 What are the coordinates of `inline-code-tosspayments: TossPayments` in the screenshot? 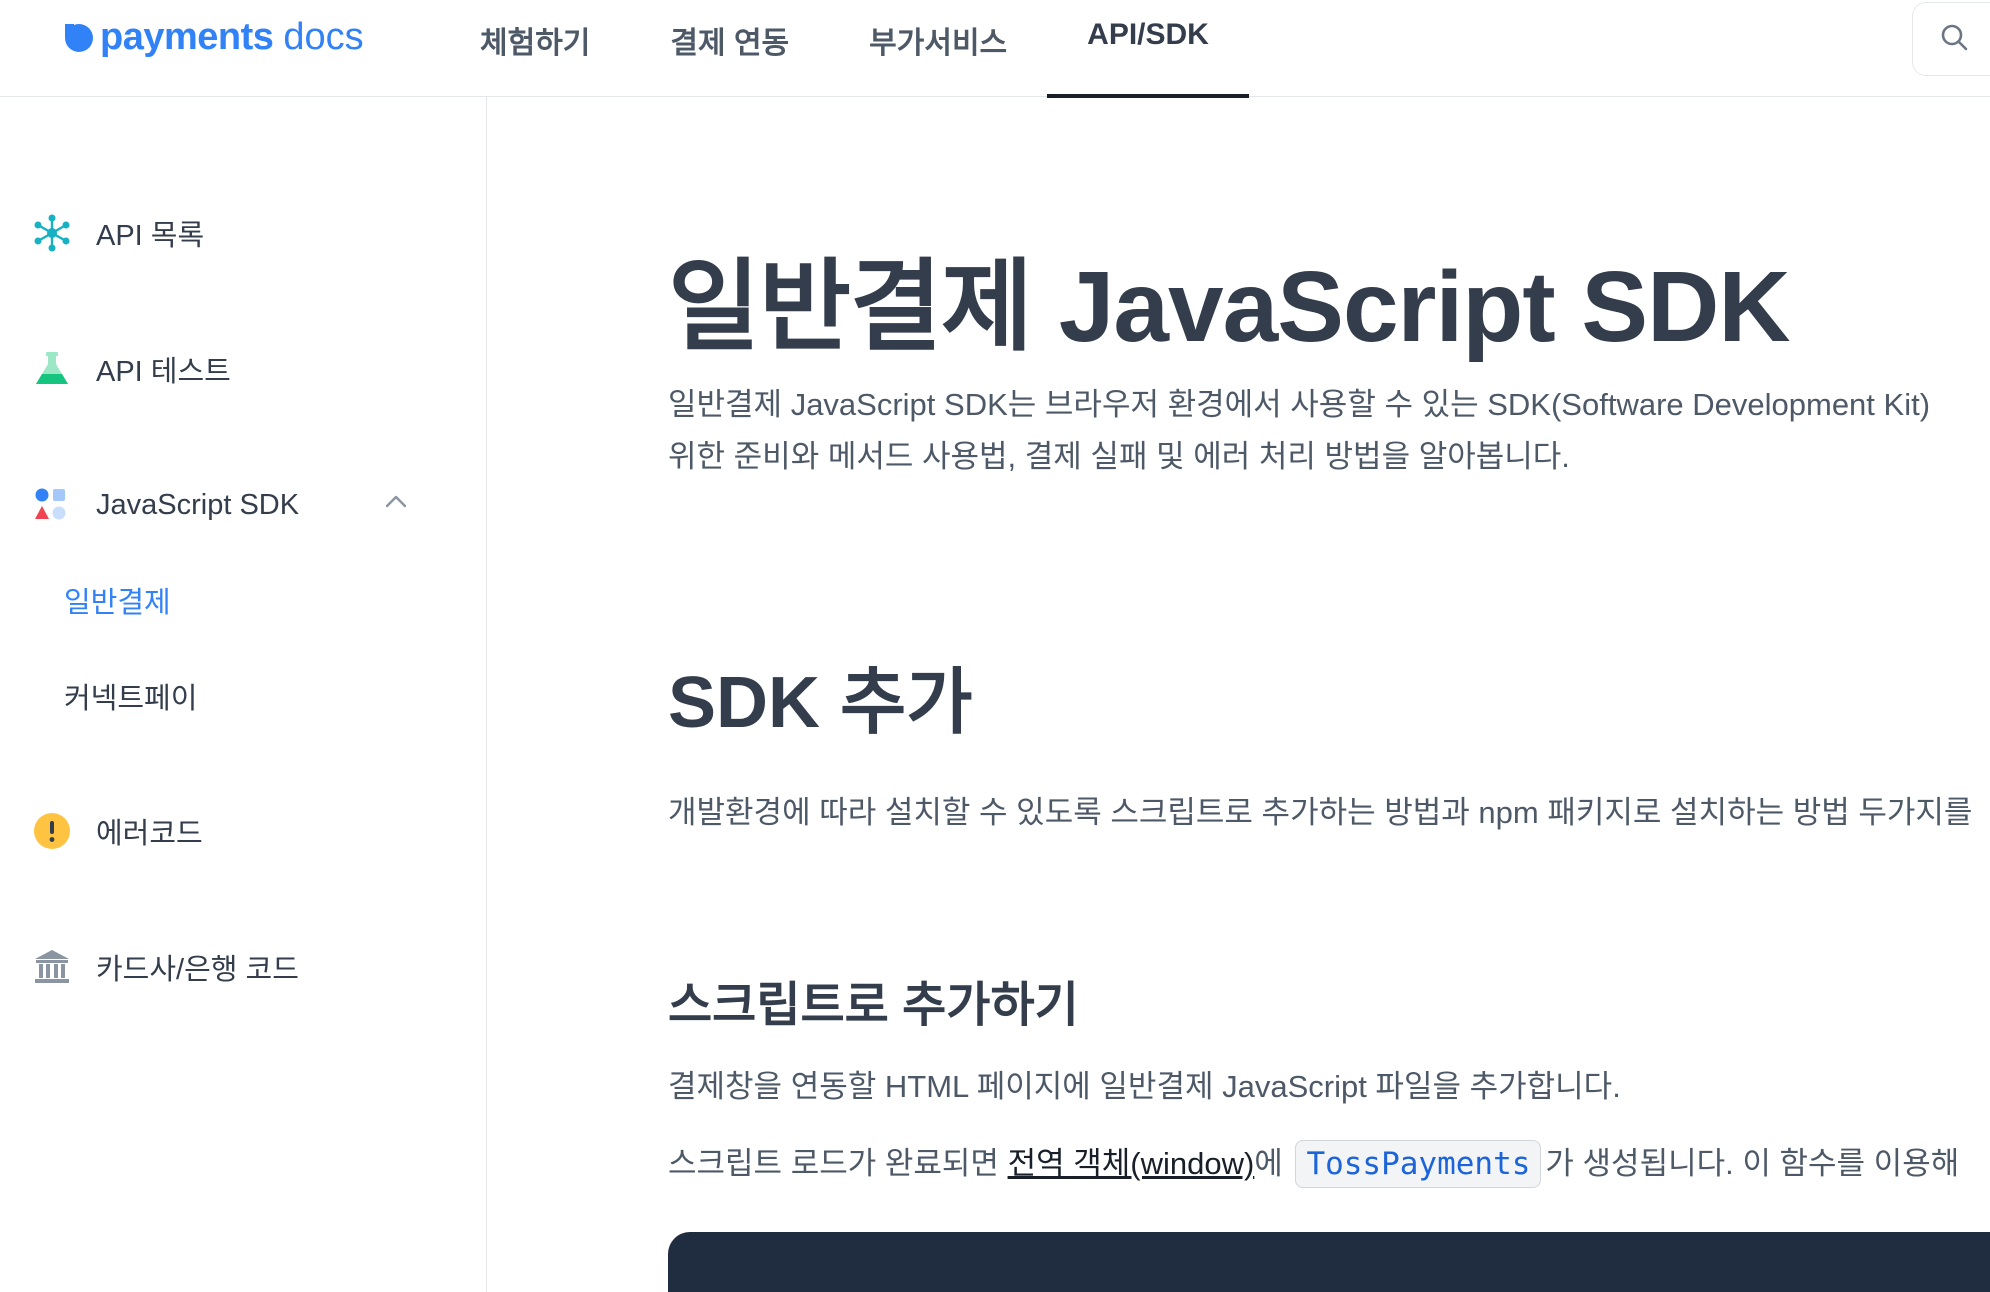 It's located at (1418, 1164).